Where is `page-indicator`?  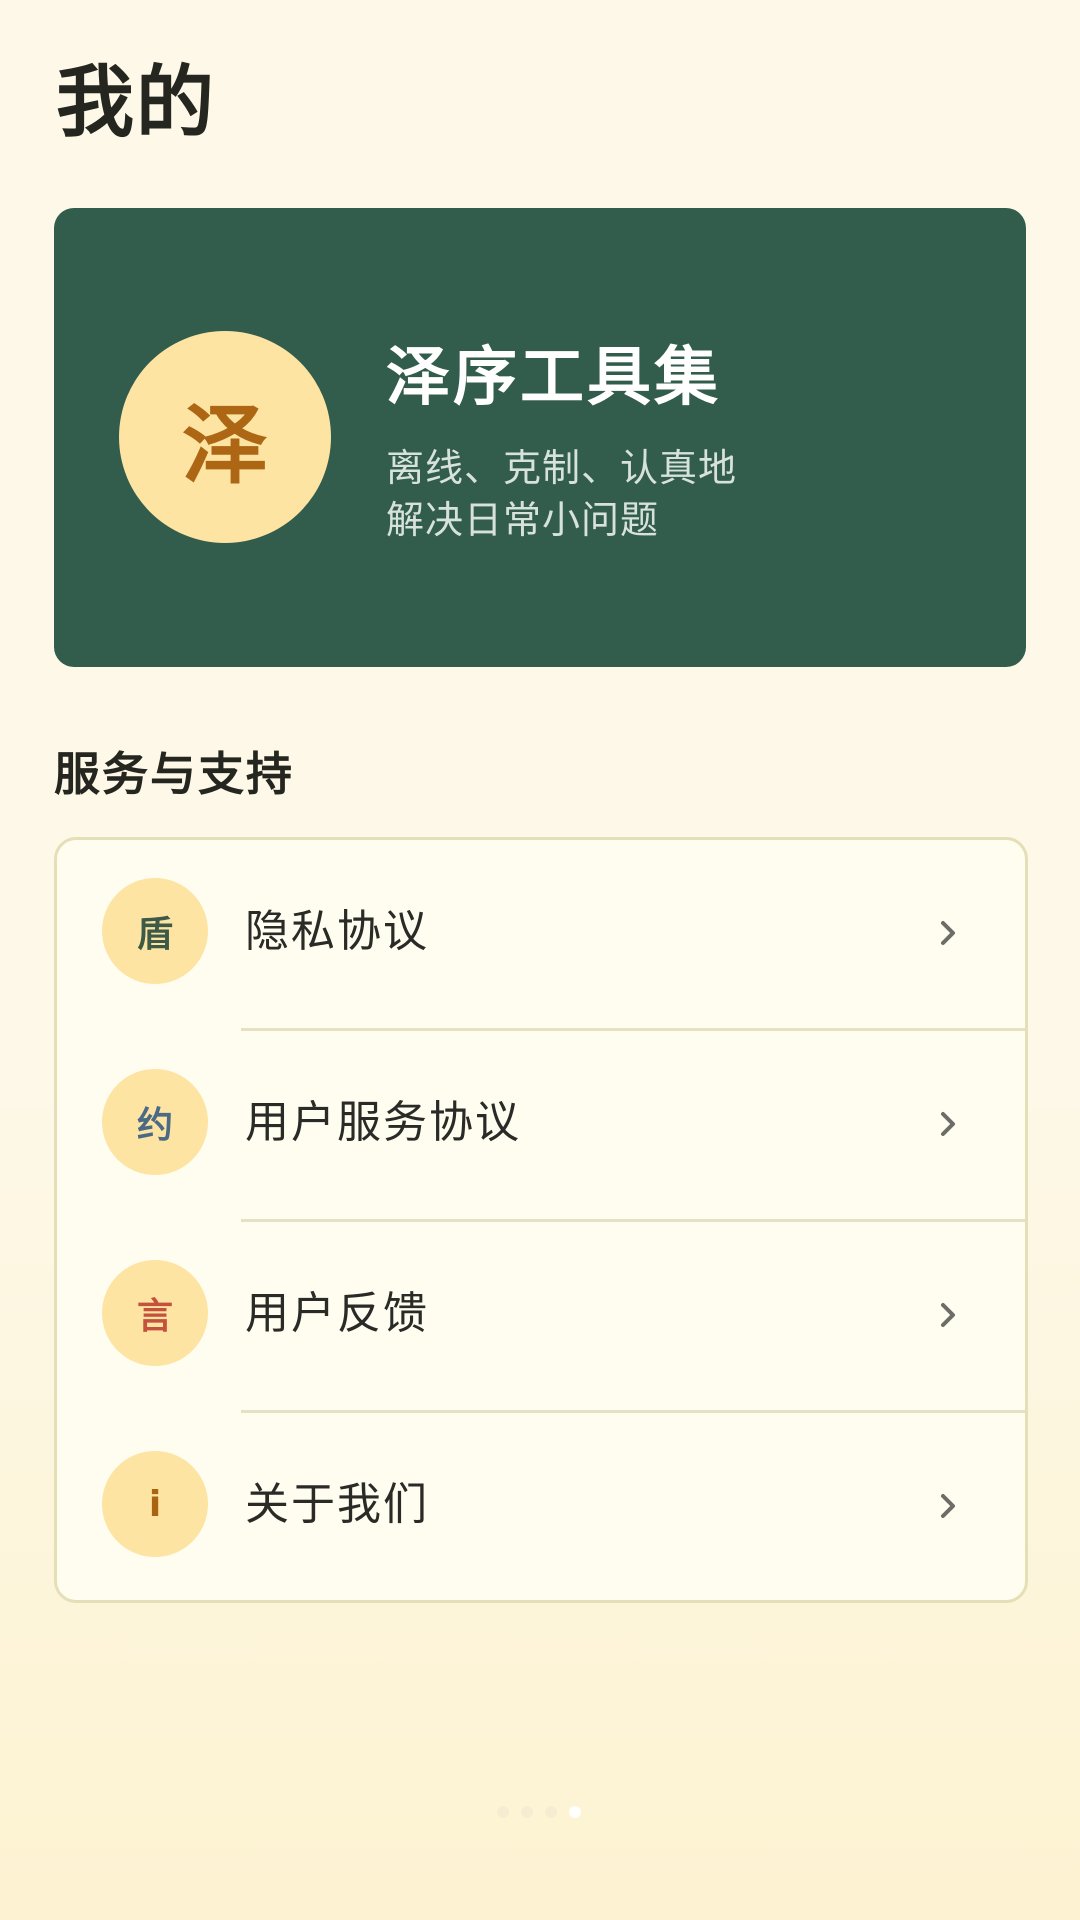 page-indicator is located at coordinates (539, 1812).